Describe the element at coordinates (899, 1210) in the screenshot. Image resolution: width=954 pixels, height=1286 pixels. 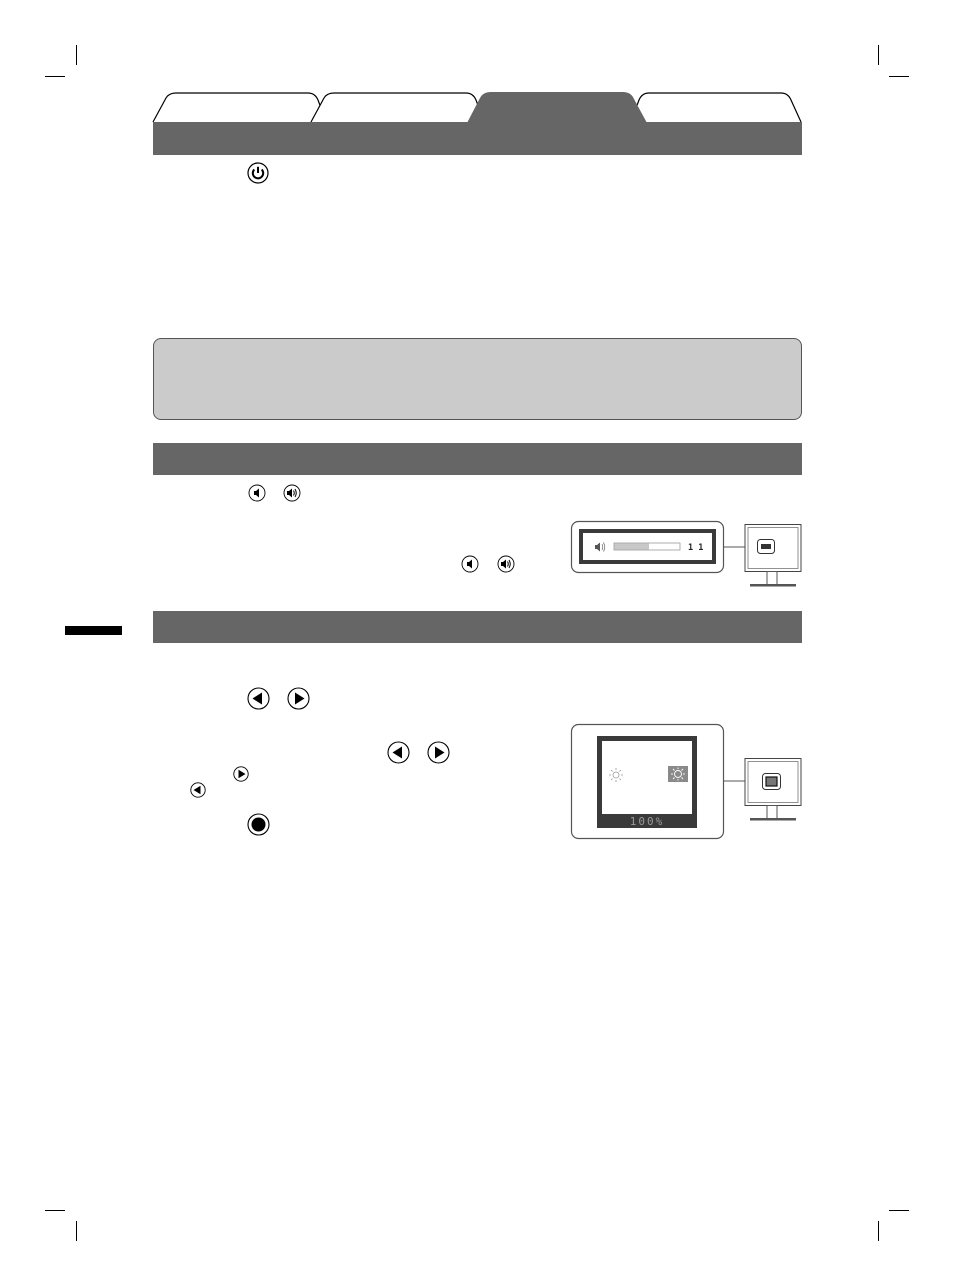
I see `crop-mark-bottom-right-horizontal` at that location.